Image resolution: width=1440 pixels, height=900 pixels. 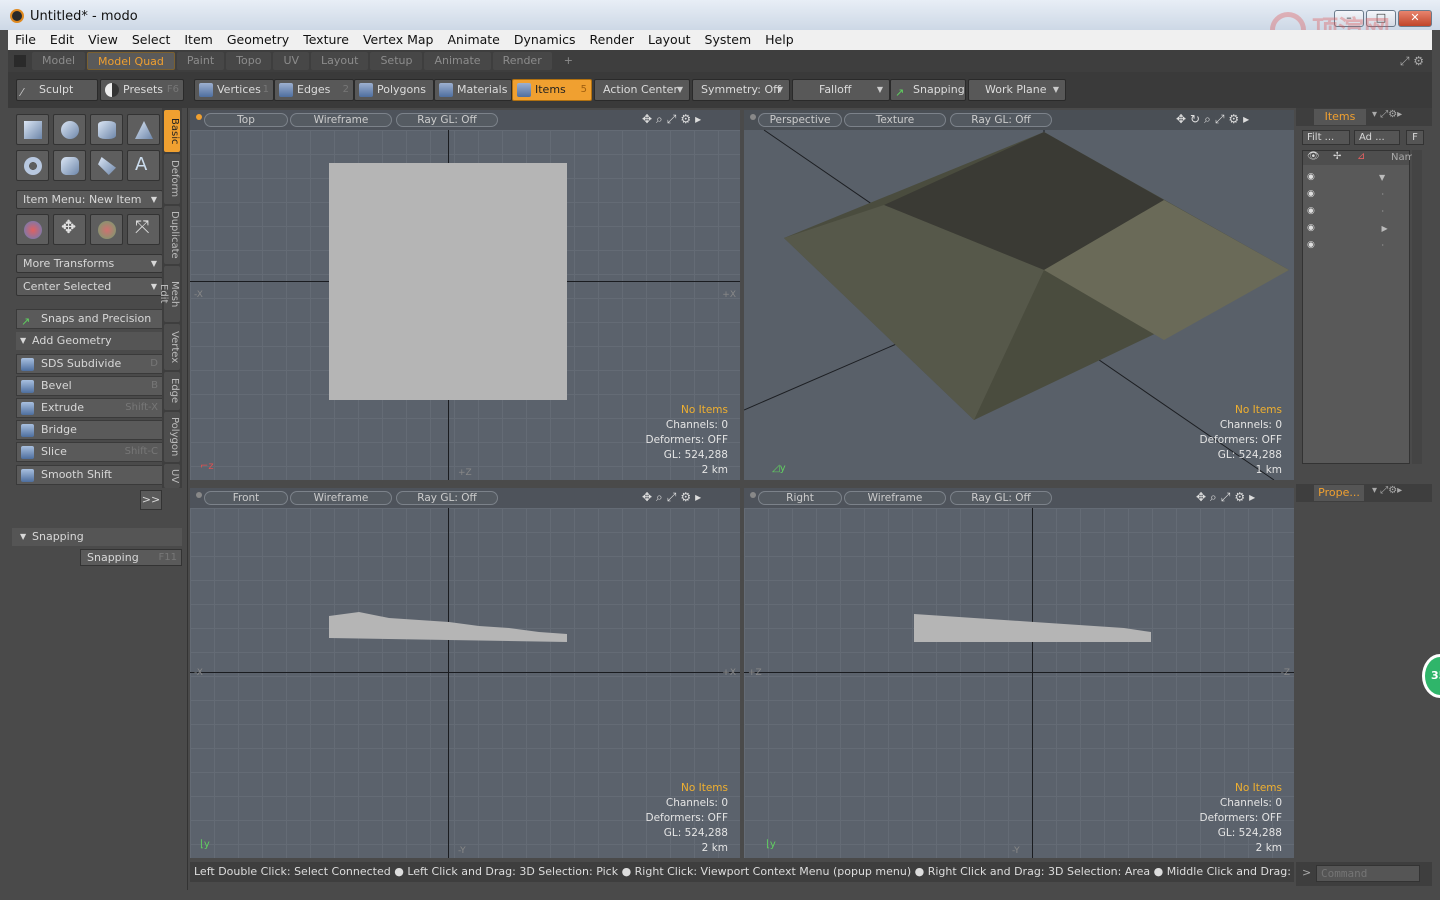 I want to click on menu-item: Item, so click(x=198, y=40).